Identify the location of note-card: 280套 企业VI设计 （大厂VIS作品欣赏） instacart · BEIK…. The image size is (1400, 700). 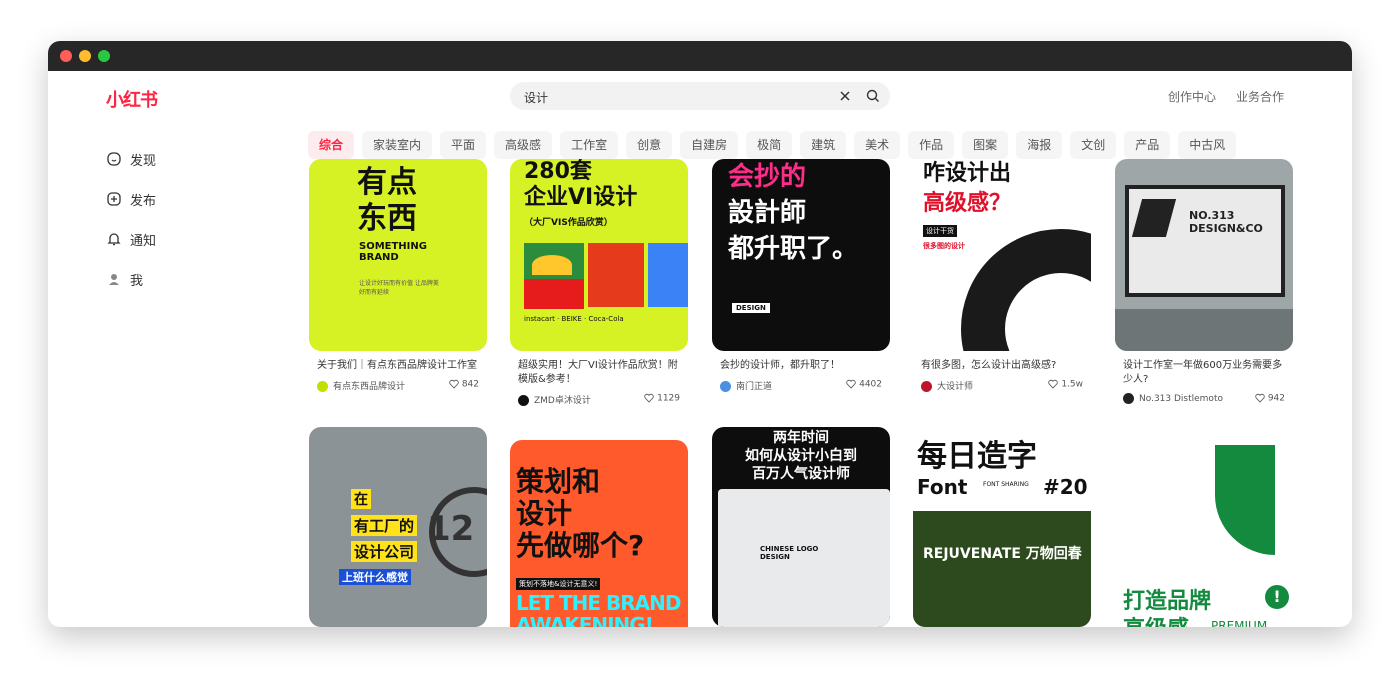
(599, 283).